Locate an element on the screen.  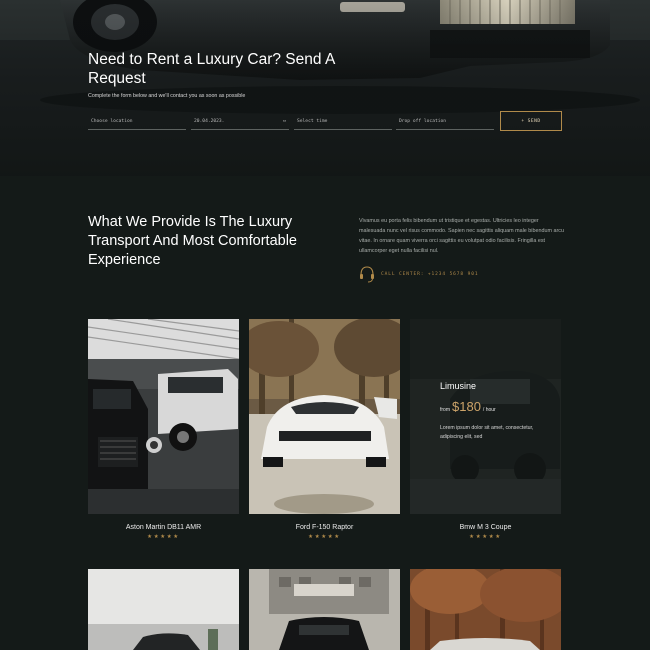
send-label: SEND is located at coordinates (534, 121).